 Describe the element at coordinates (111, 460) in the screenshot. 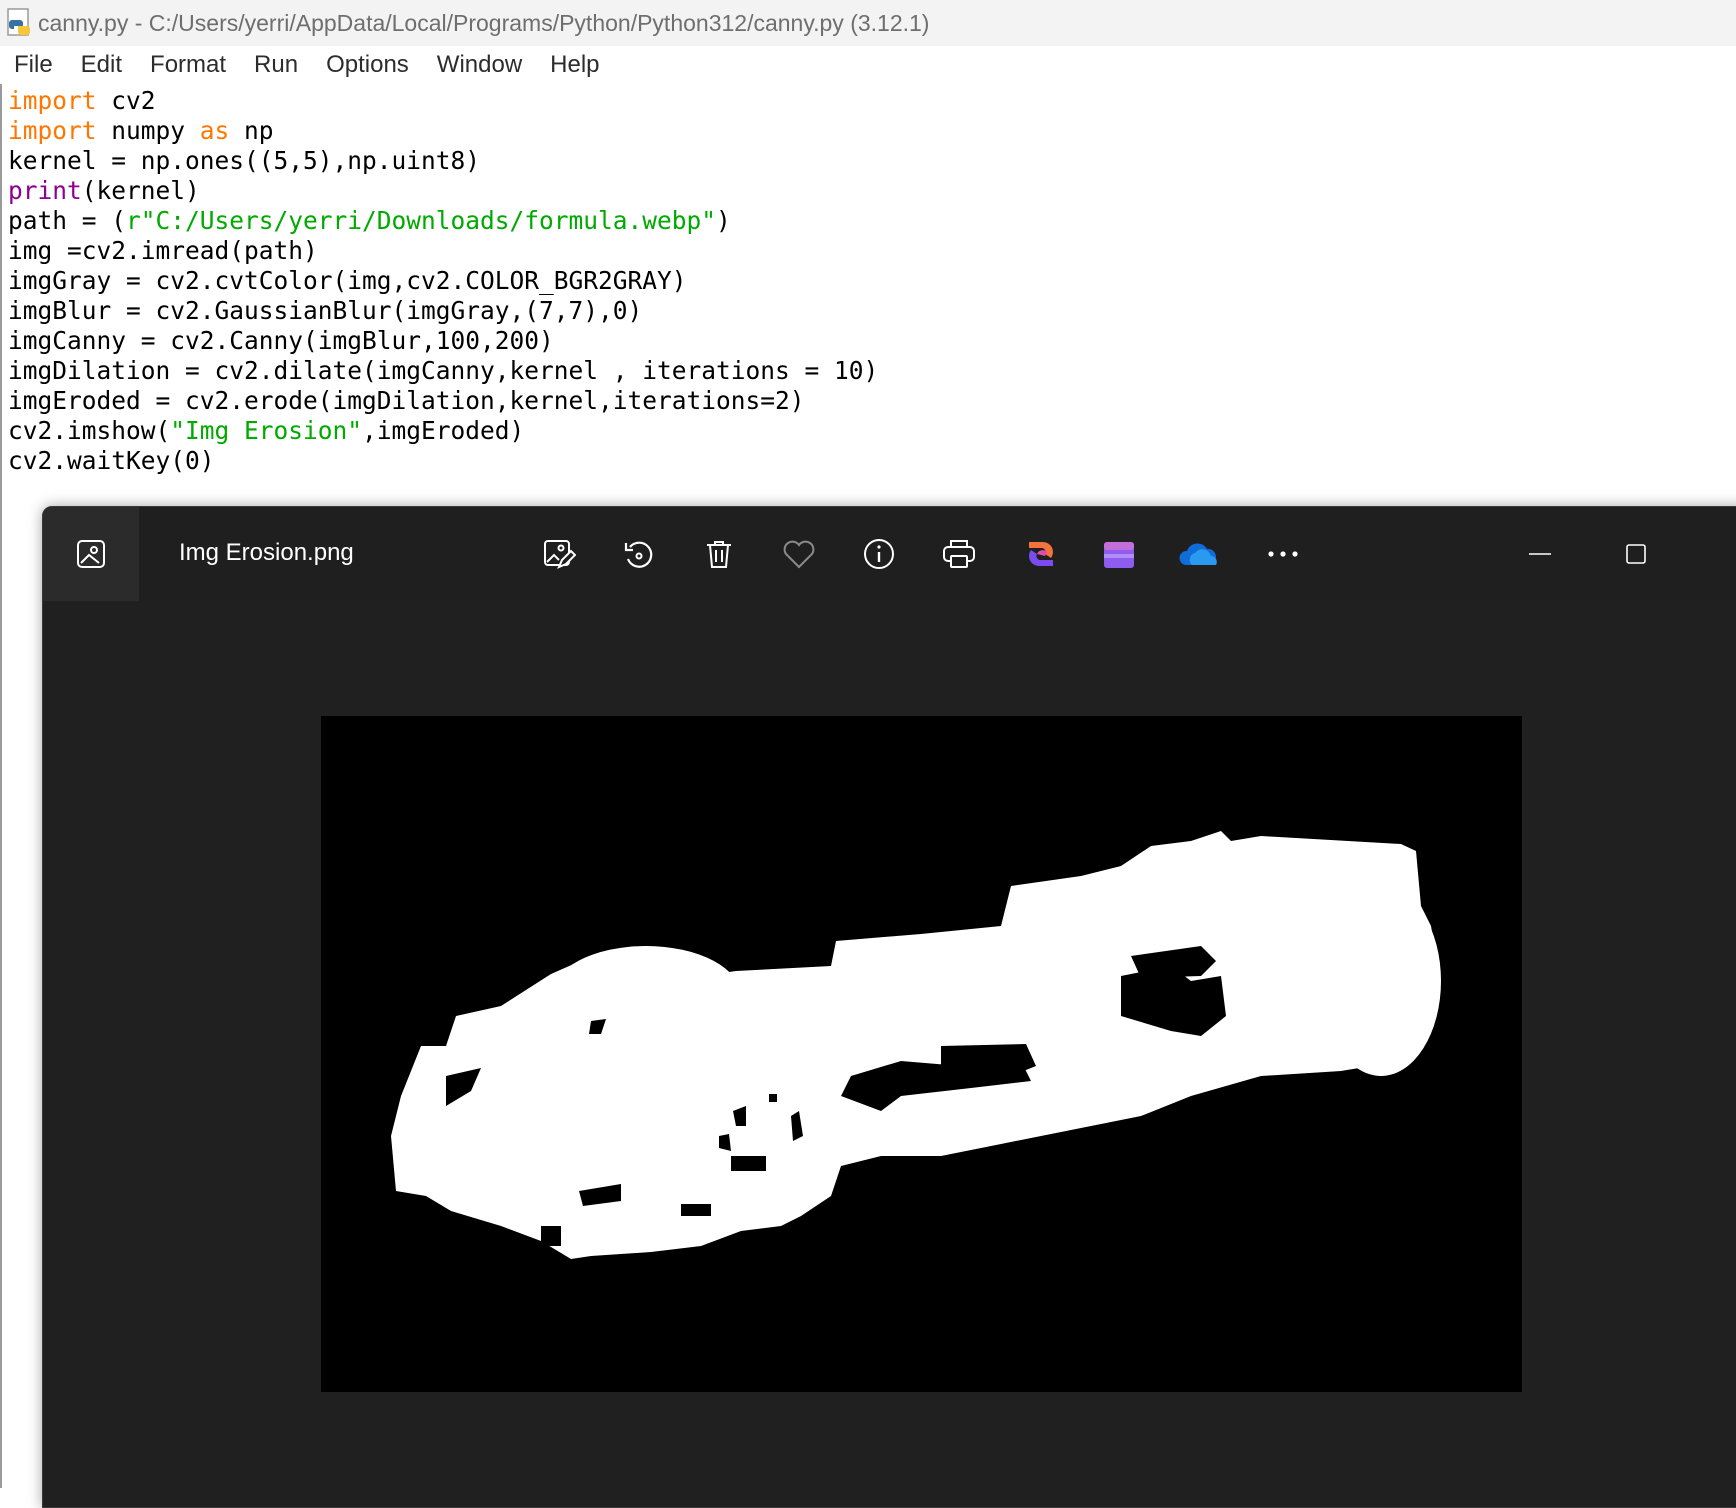

I see `code-token: cv2.waitKey(0)` at that location.